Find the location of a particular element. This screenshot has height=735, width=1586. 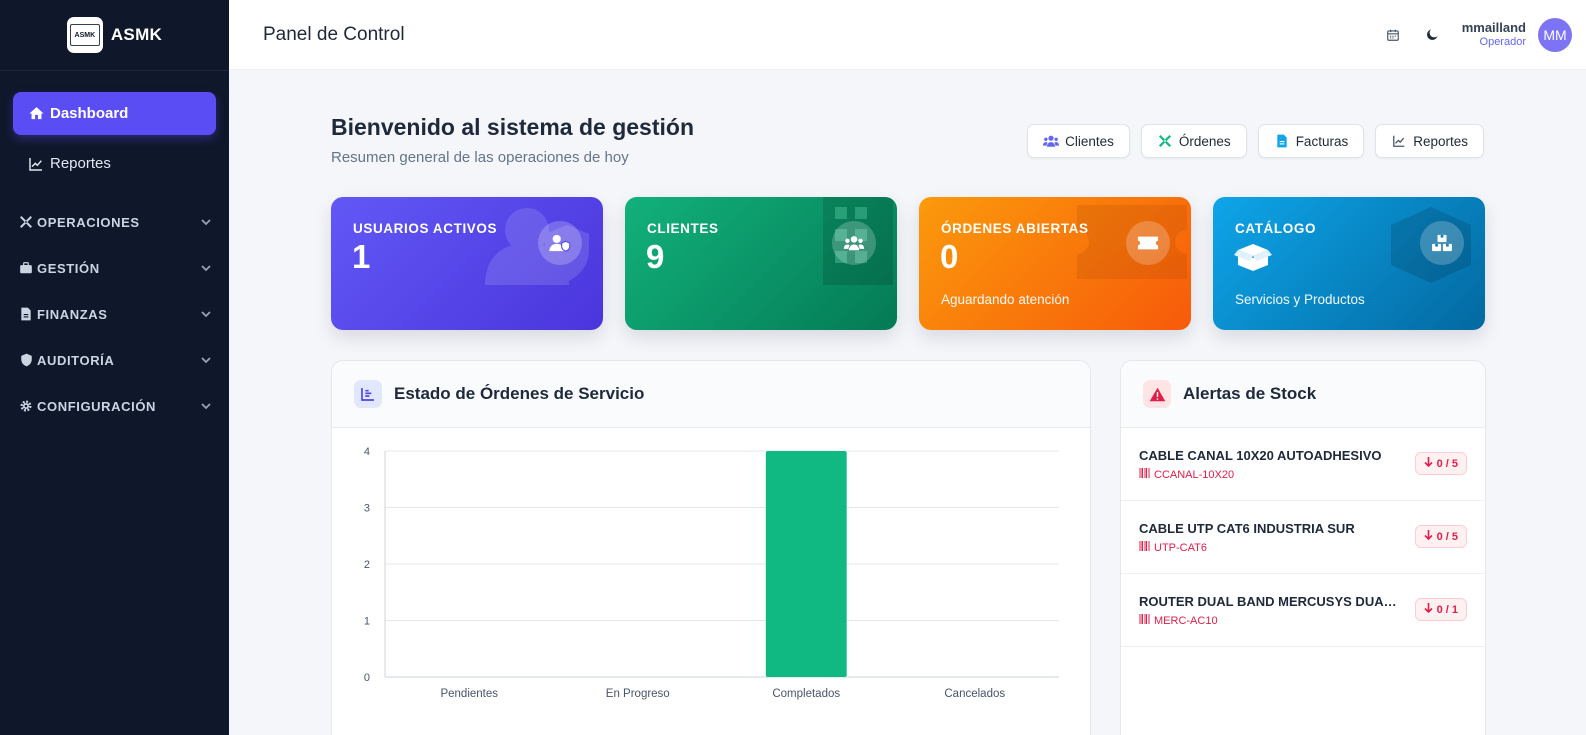

card-title: Estado de Órdenes de Servicio is located at coordinates (519, 393).